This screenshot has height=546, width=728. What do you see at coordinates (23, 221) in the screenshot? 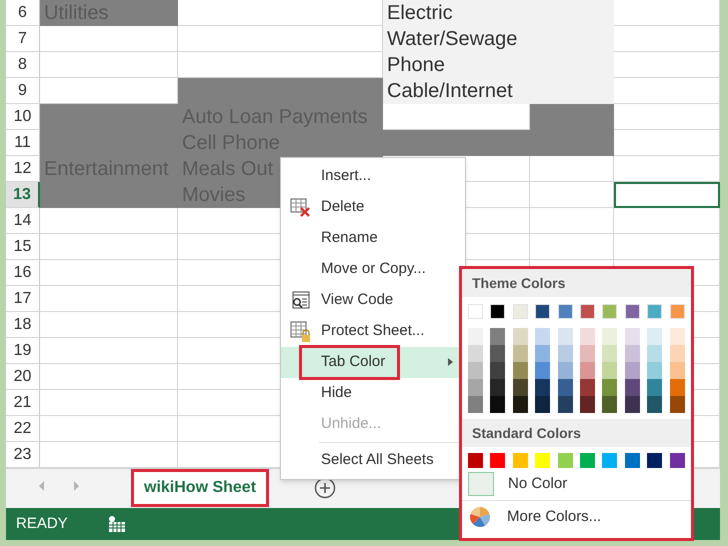
I see `row-header: 14` at bounding box center [23, 221].